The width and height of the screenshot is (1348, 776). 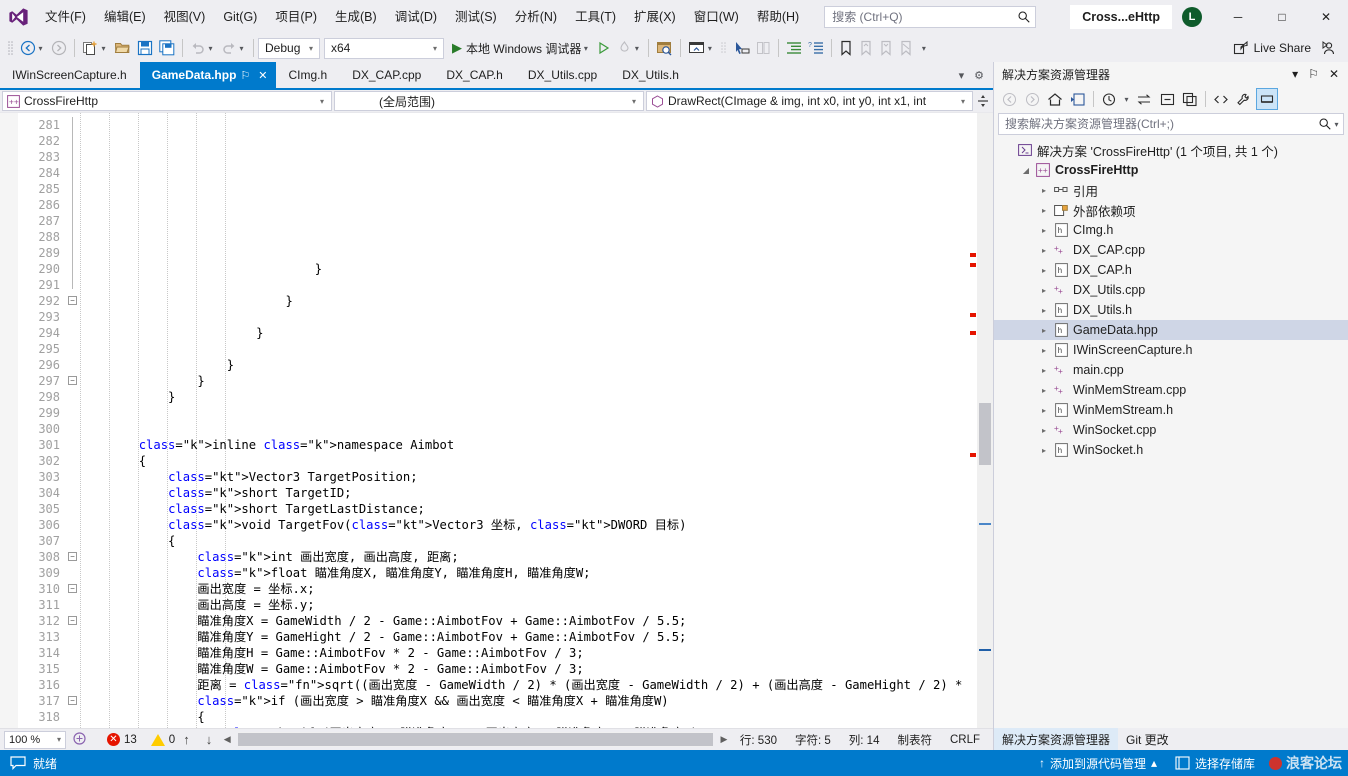 What do you see at coordinates (1171, 370) in the screenshot?
I see `tree-item-main-cpp: ▸ + + main.cpp` at bounding box center [1171, 370].